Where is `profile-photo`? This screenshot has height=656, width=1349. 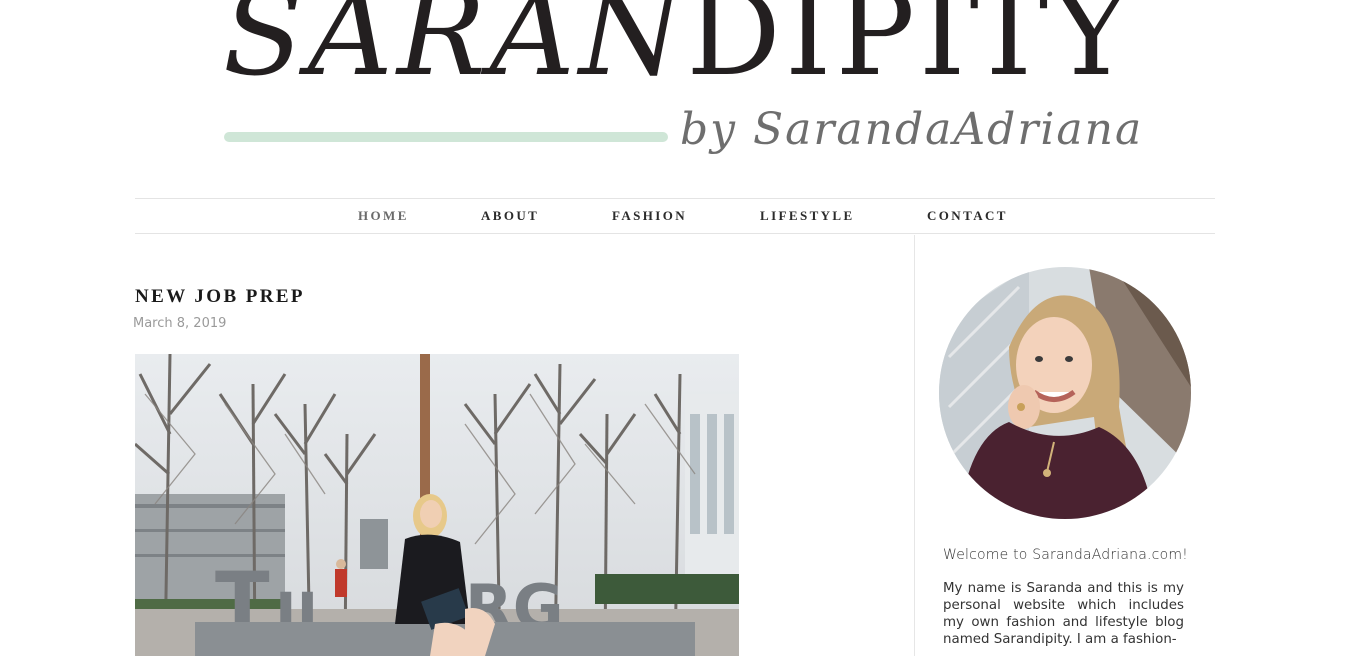
profile-photo is located at coordinates (1065, 393).